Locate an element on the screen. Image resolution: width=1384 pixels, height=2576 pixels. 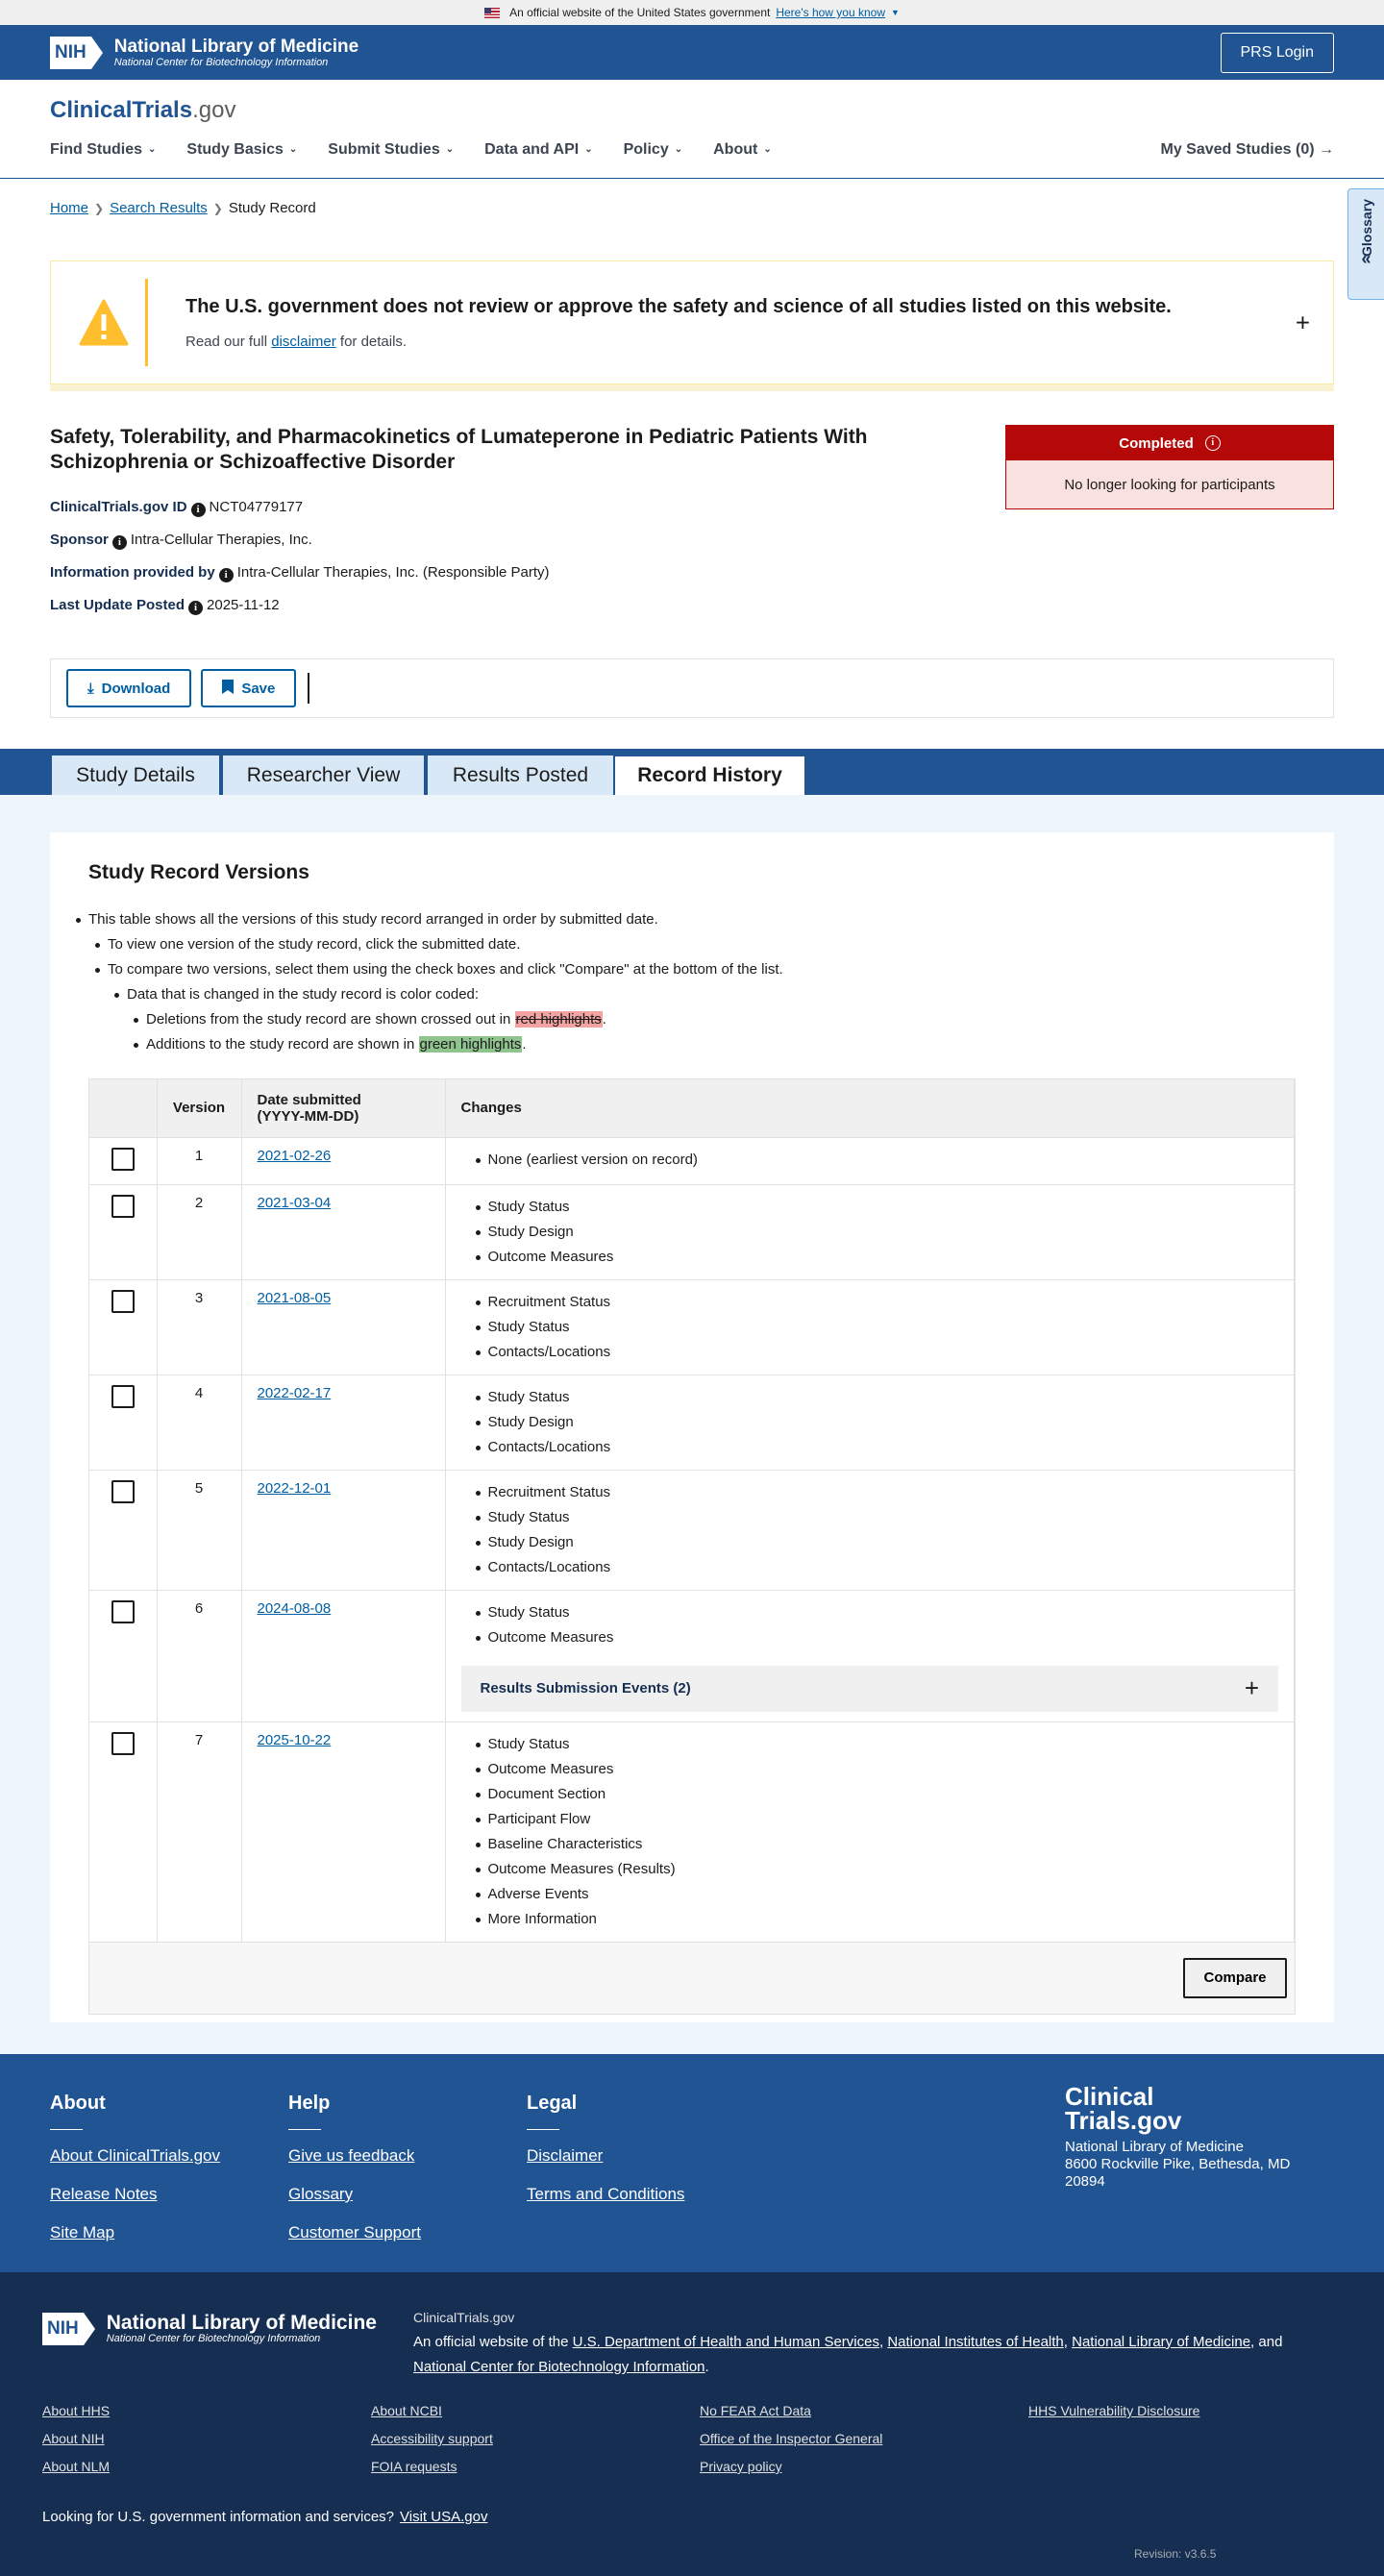
change-item: Participant Flow is located at coordinates (885, 1820).